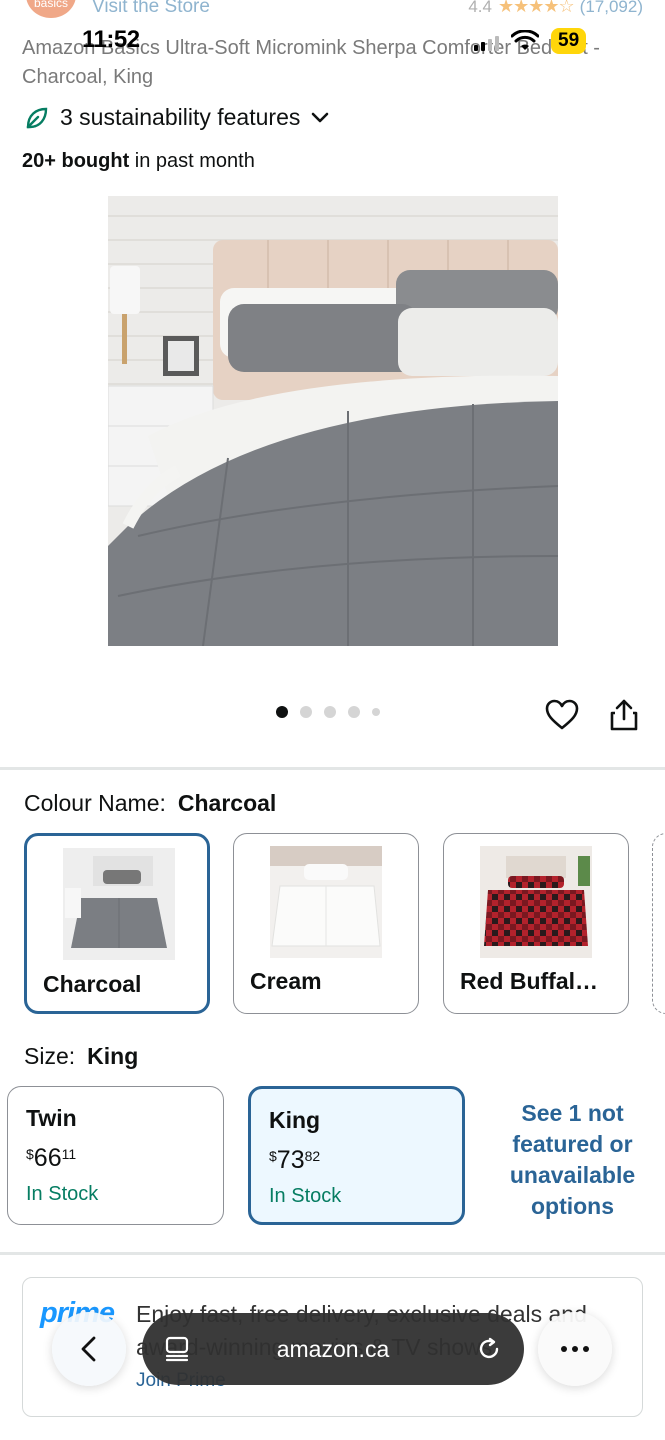 This screenshot has width=665, height=1440. Describe the element at coordinates (227, 803) in the screenshot. I see `colour-selected-value: Charcoal` at that location.